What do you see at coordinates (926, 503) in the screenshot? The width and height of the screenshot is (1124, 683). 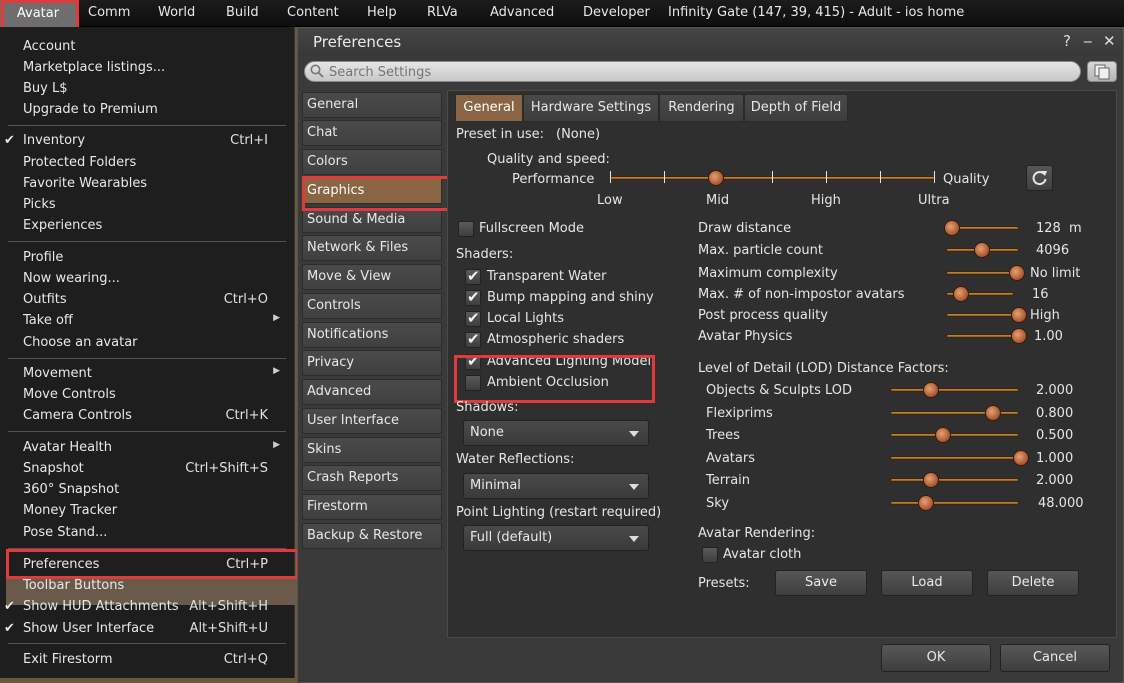 I see `lod-sky-knob` at bounding box center [926, 503].